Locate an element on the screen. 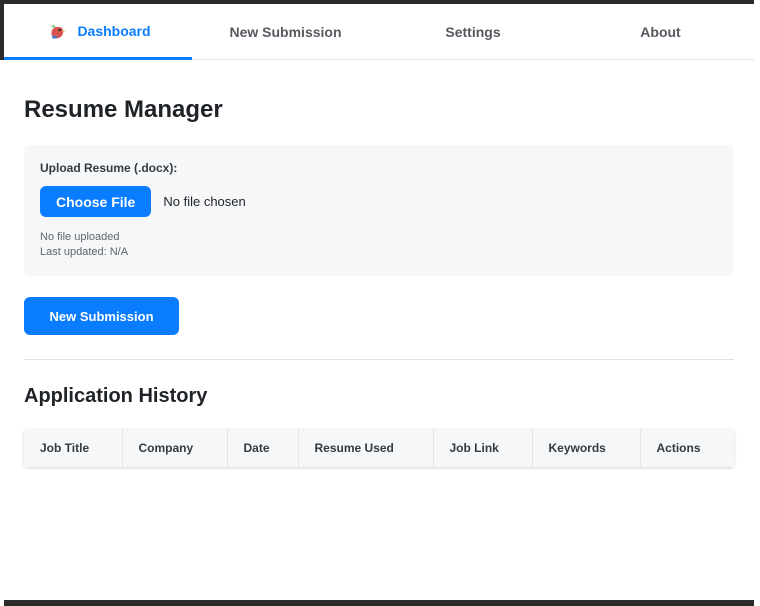 This screenshot has height=606, width=760. last-updated: Last updated: N/A is located at coordinates (84, 252).